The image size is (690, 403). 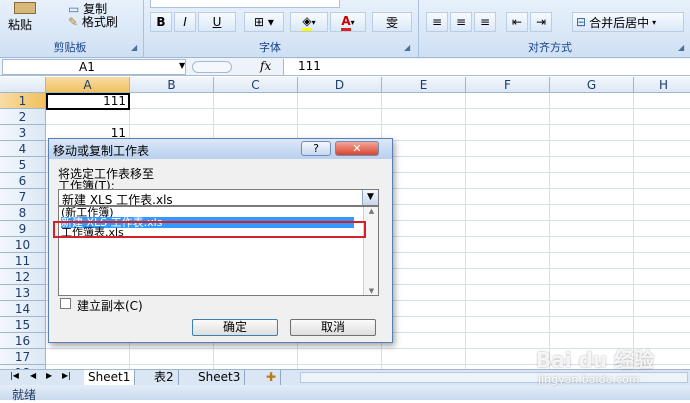 I want to click on close-button: ✕, so click(x=357, y=148).